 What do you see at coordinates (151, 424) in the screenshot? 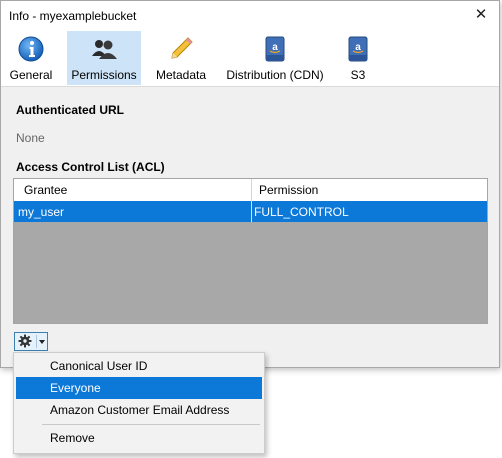
I see `menu-separator` at bounding box center [151, 424].